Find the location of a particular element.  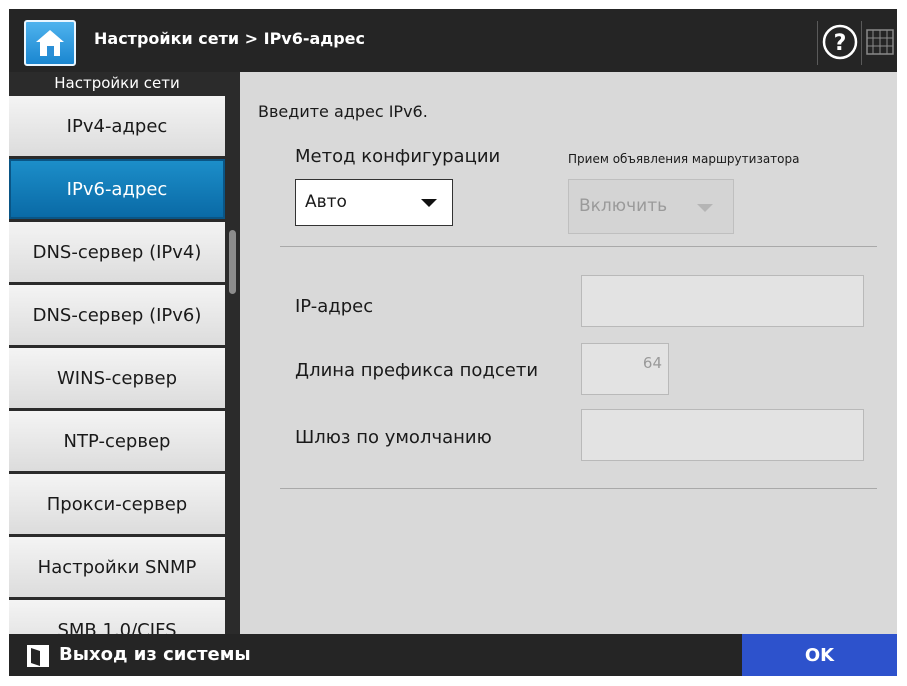

sidebar-item-smb: SMB 1.0/CIFS is located at coordinates (117, 617).